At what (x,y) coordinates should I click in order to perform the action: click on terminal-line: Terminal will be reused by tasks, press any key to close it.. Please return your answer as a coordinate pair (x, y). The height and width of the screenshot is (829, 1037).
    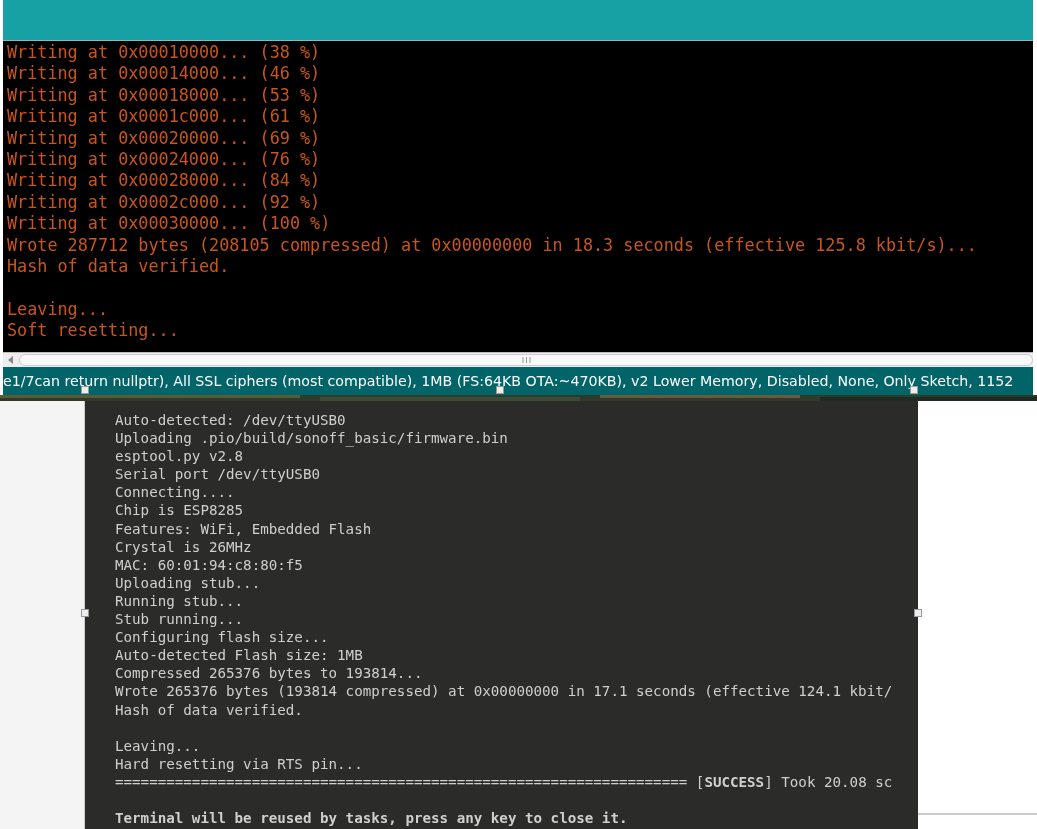
    Looking at the image, I should click on (372, 818).